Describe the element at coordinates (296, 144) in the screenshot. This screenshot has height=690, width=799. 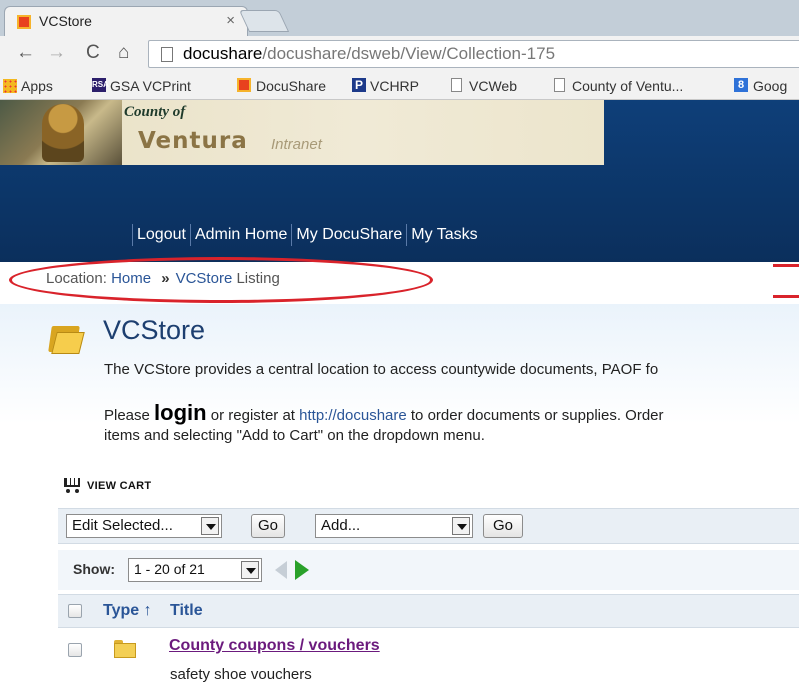
I see `banner-intranet-text: Intranet` at that location.